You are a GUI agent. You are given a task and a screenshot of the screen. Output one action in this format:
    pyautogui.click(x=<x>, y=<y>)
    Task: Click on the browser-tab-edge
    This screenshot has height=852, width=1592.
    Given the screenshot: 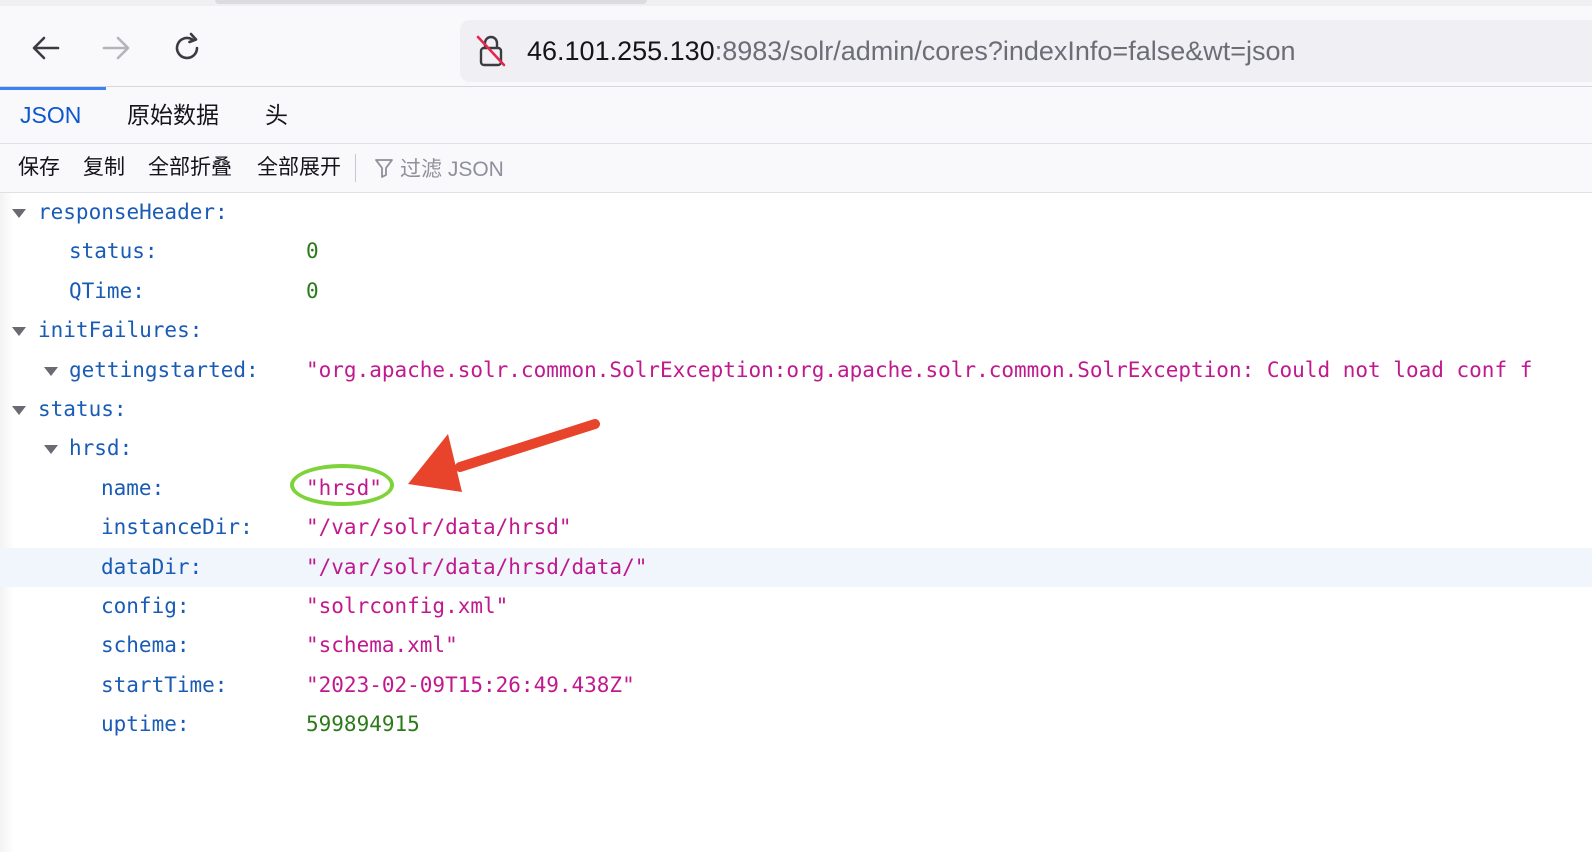 What is the action you would take?
    pyautogui.click(x=431, y=2)
    